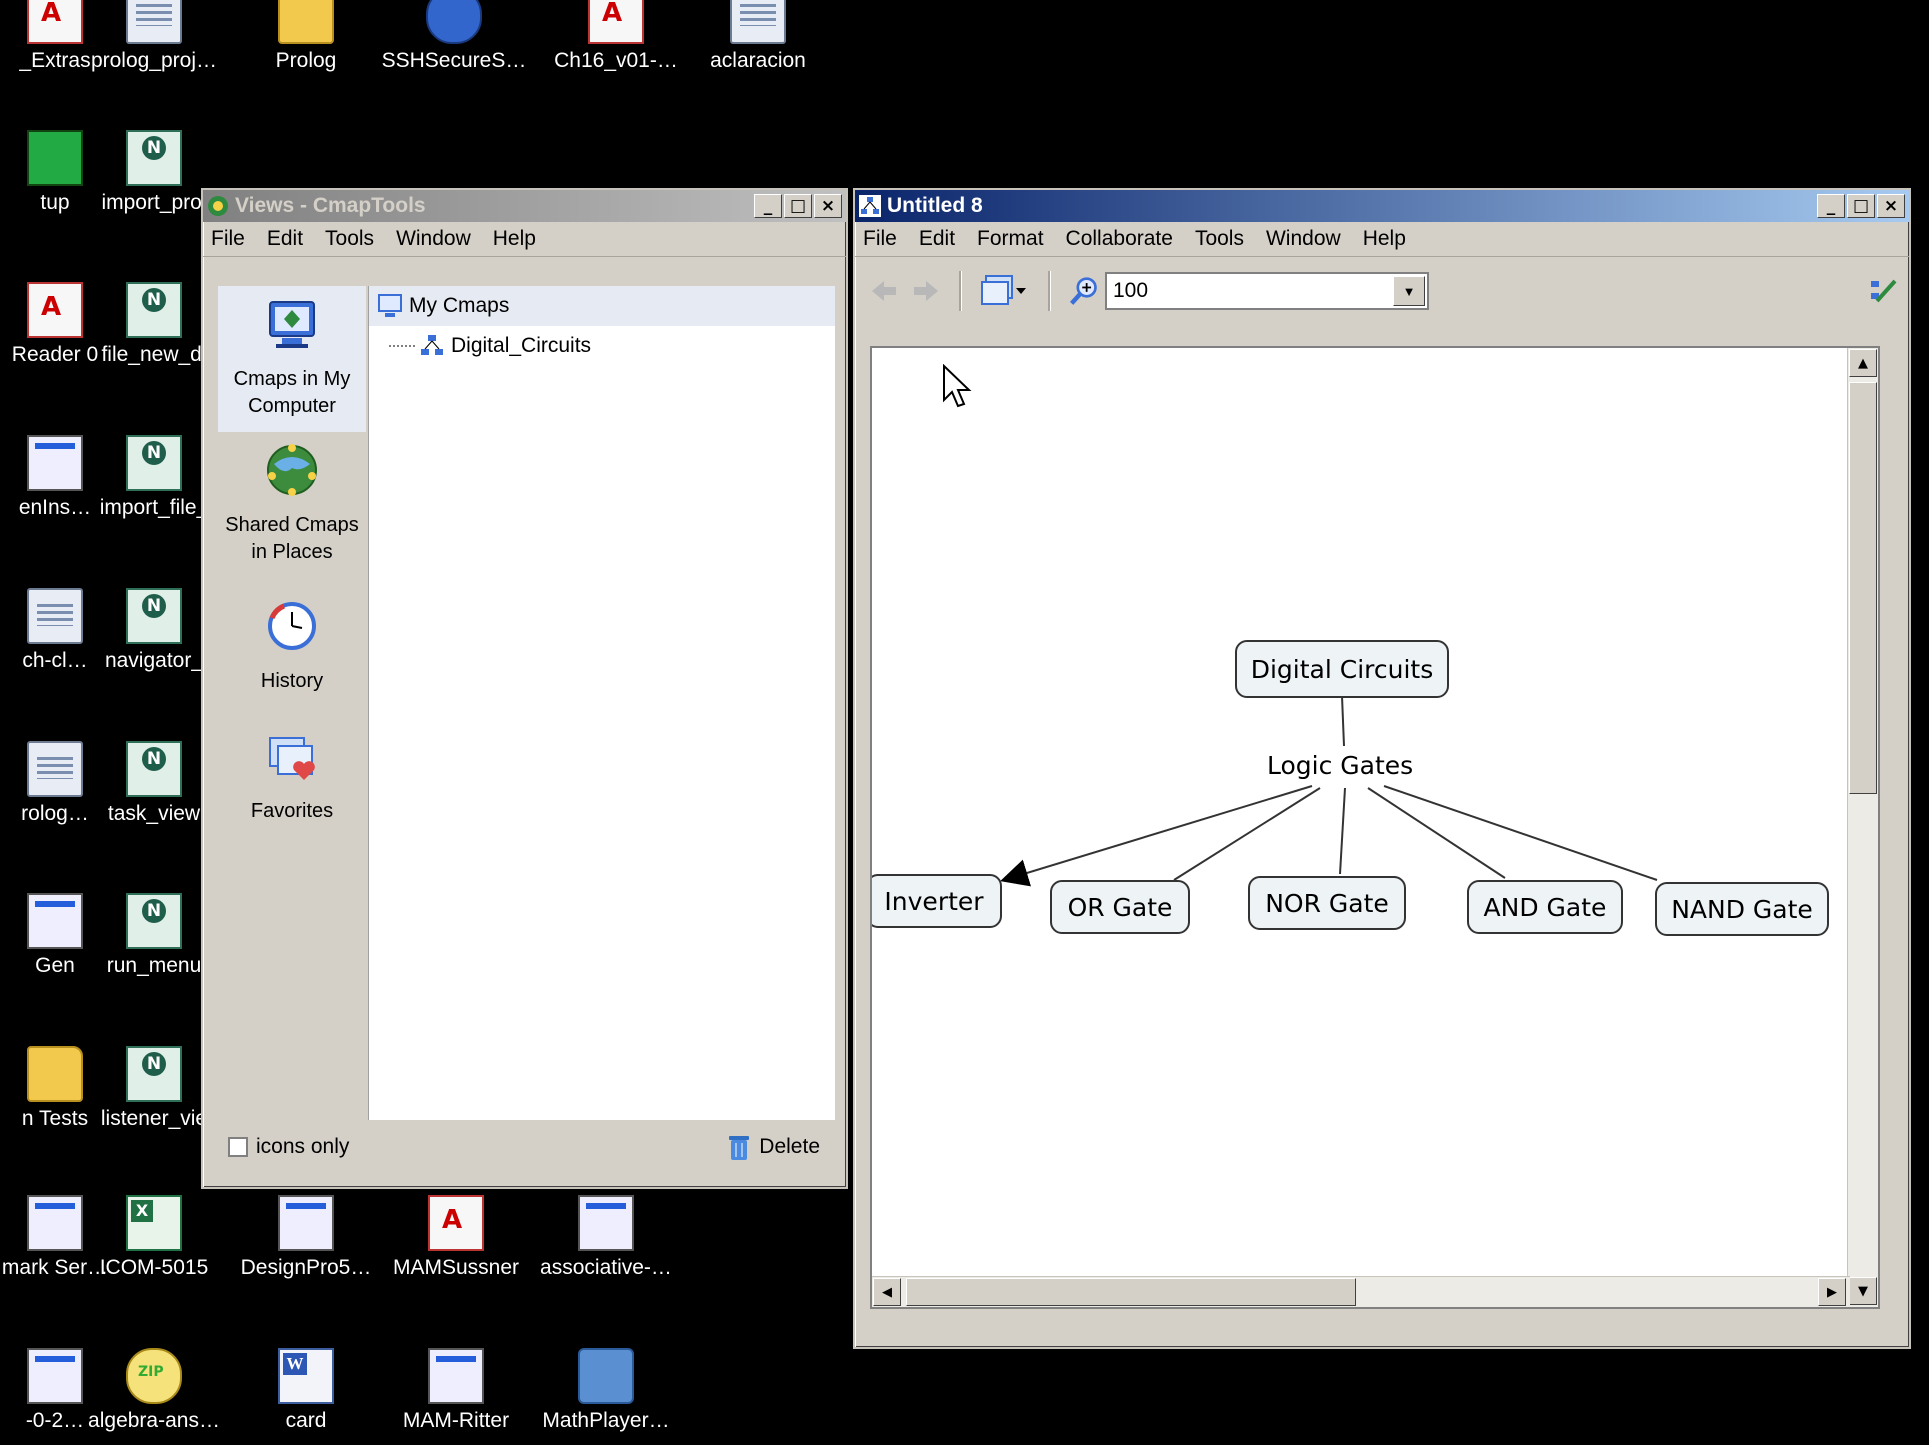 The image size is (1929, 1445). What do you see at coordinates (1342, 669) in the screenshot?
I see `concept-digital-circuits: Digital Circuits` at bounding box center [1342, 669].